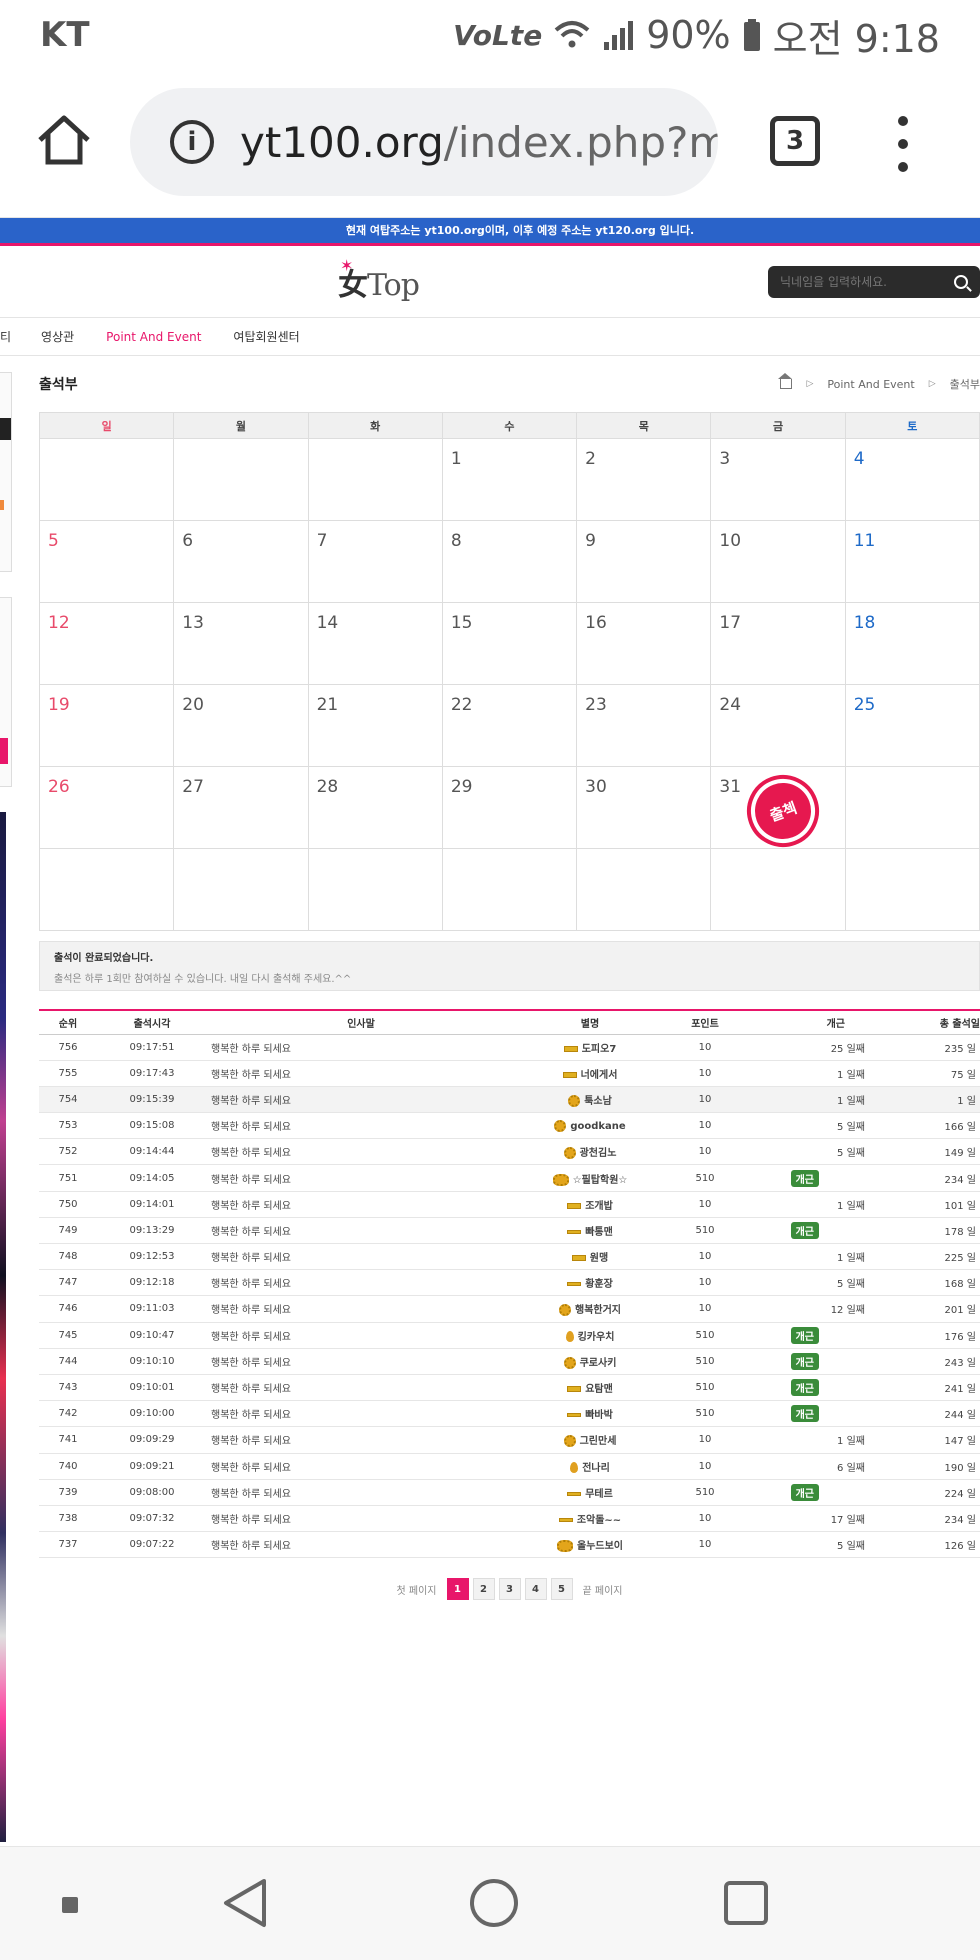 The image size is (980, 1960). I want to click on rank-cell: 746, so click(68, 1309).